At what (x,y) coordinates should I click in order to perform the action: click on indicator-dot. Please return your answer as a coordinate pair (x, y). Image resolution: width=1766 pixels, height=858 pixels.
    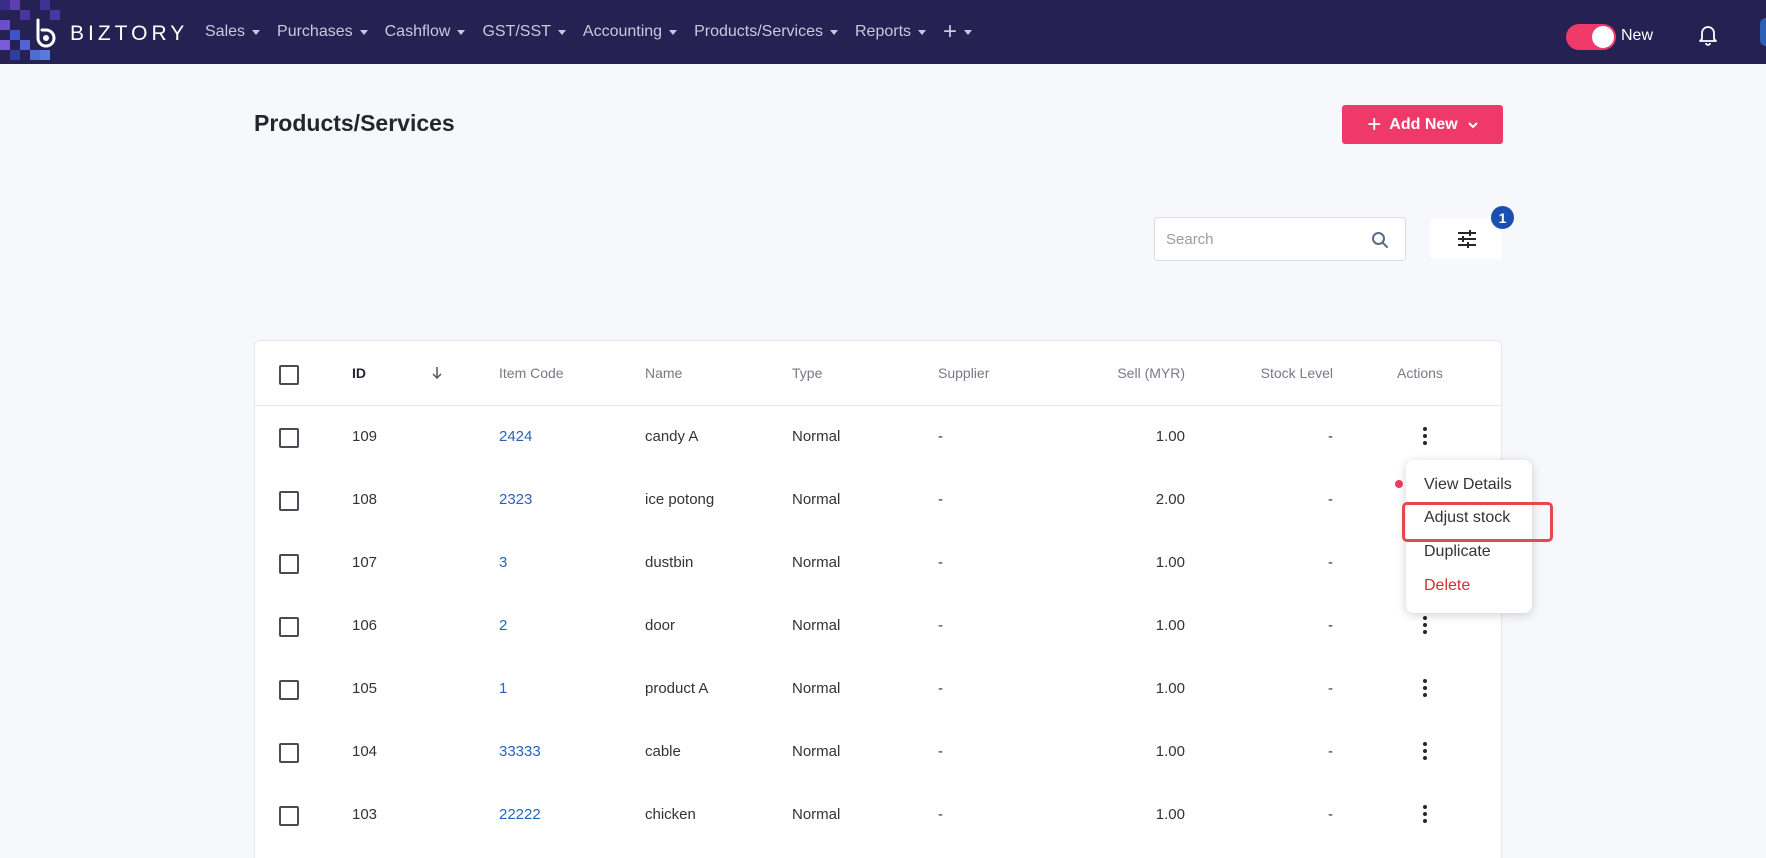
    Looking at the image, I should click on (1399, 484).